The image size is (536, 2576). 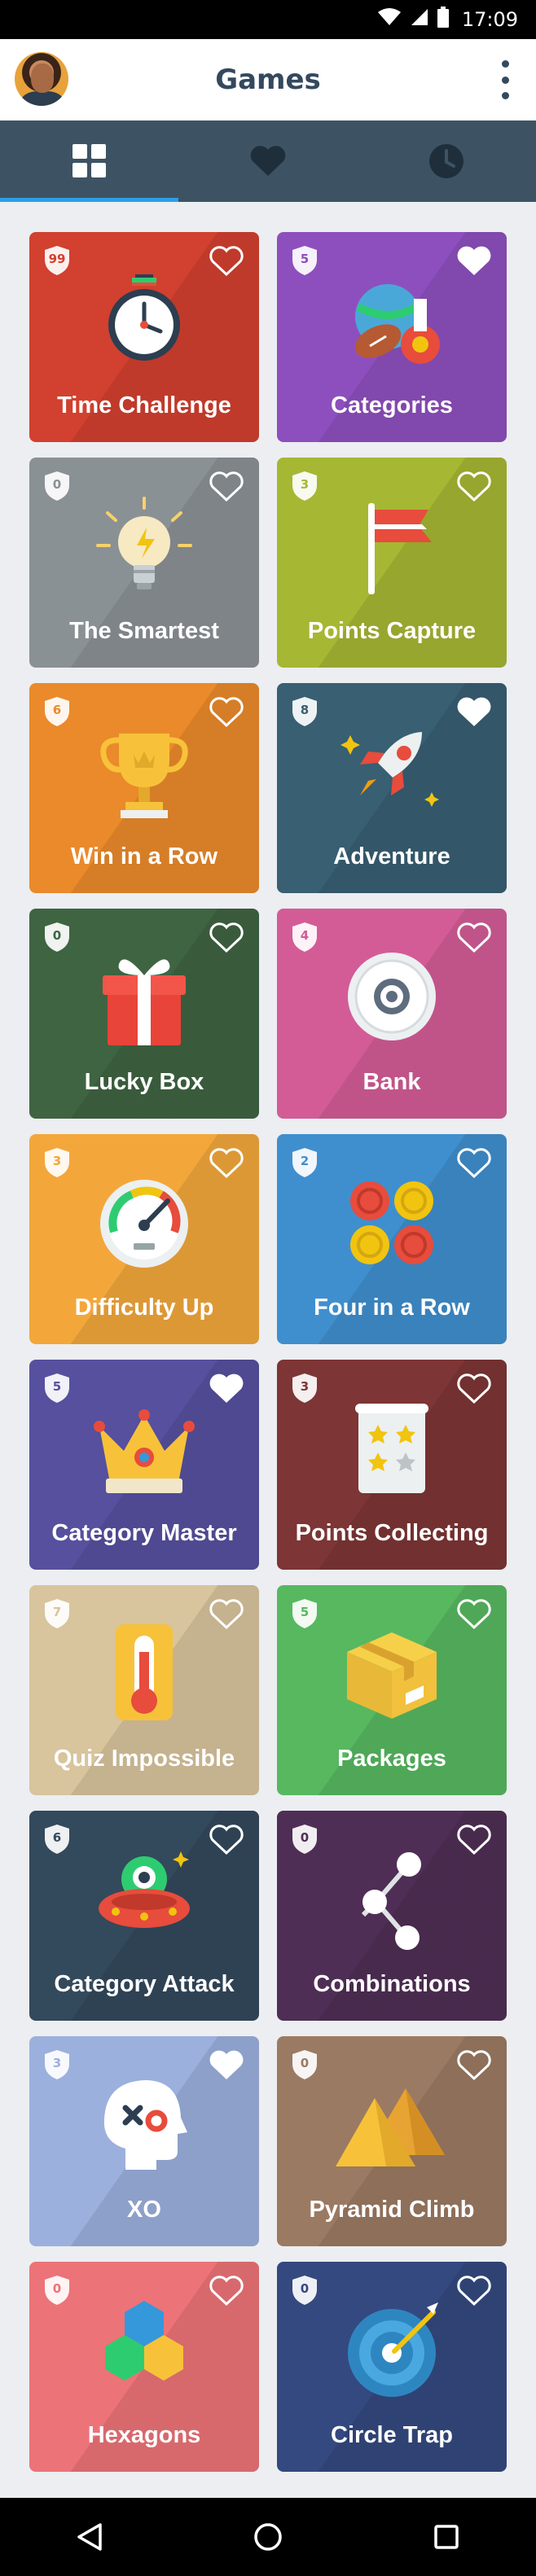 I want to click on gauge-icon, so click(x=144, y=1224).